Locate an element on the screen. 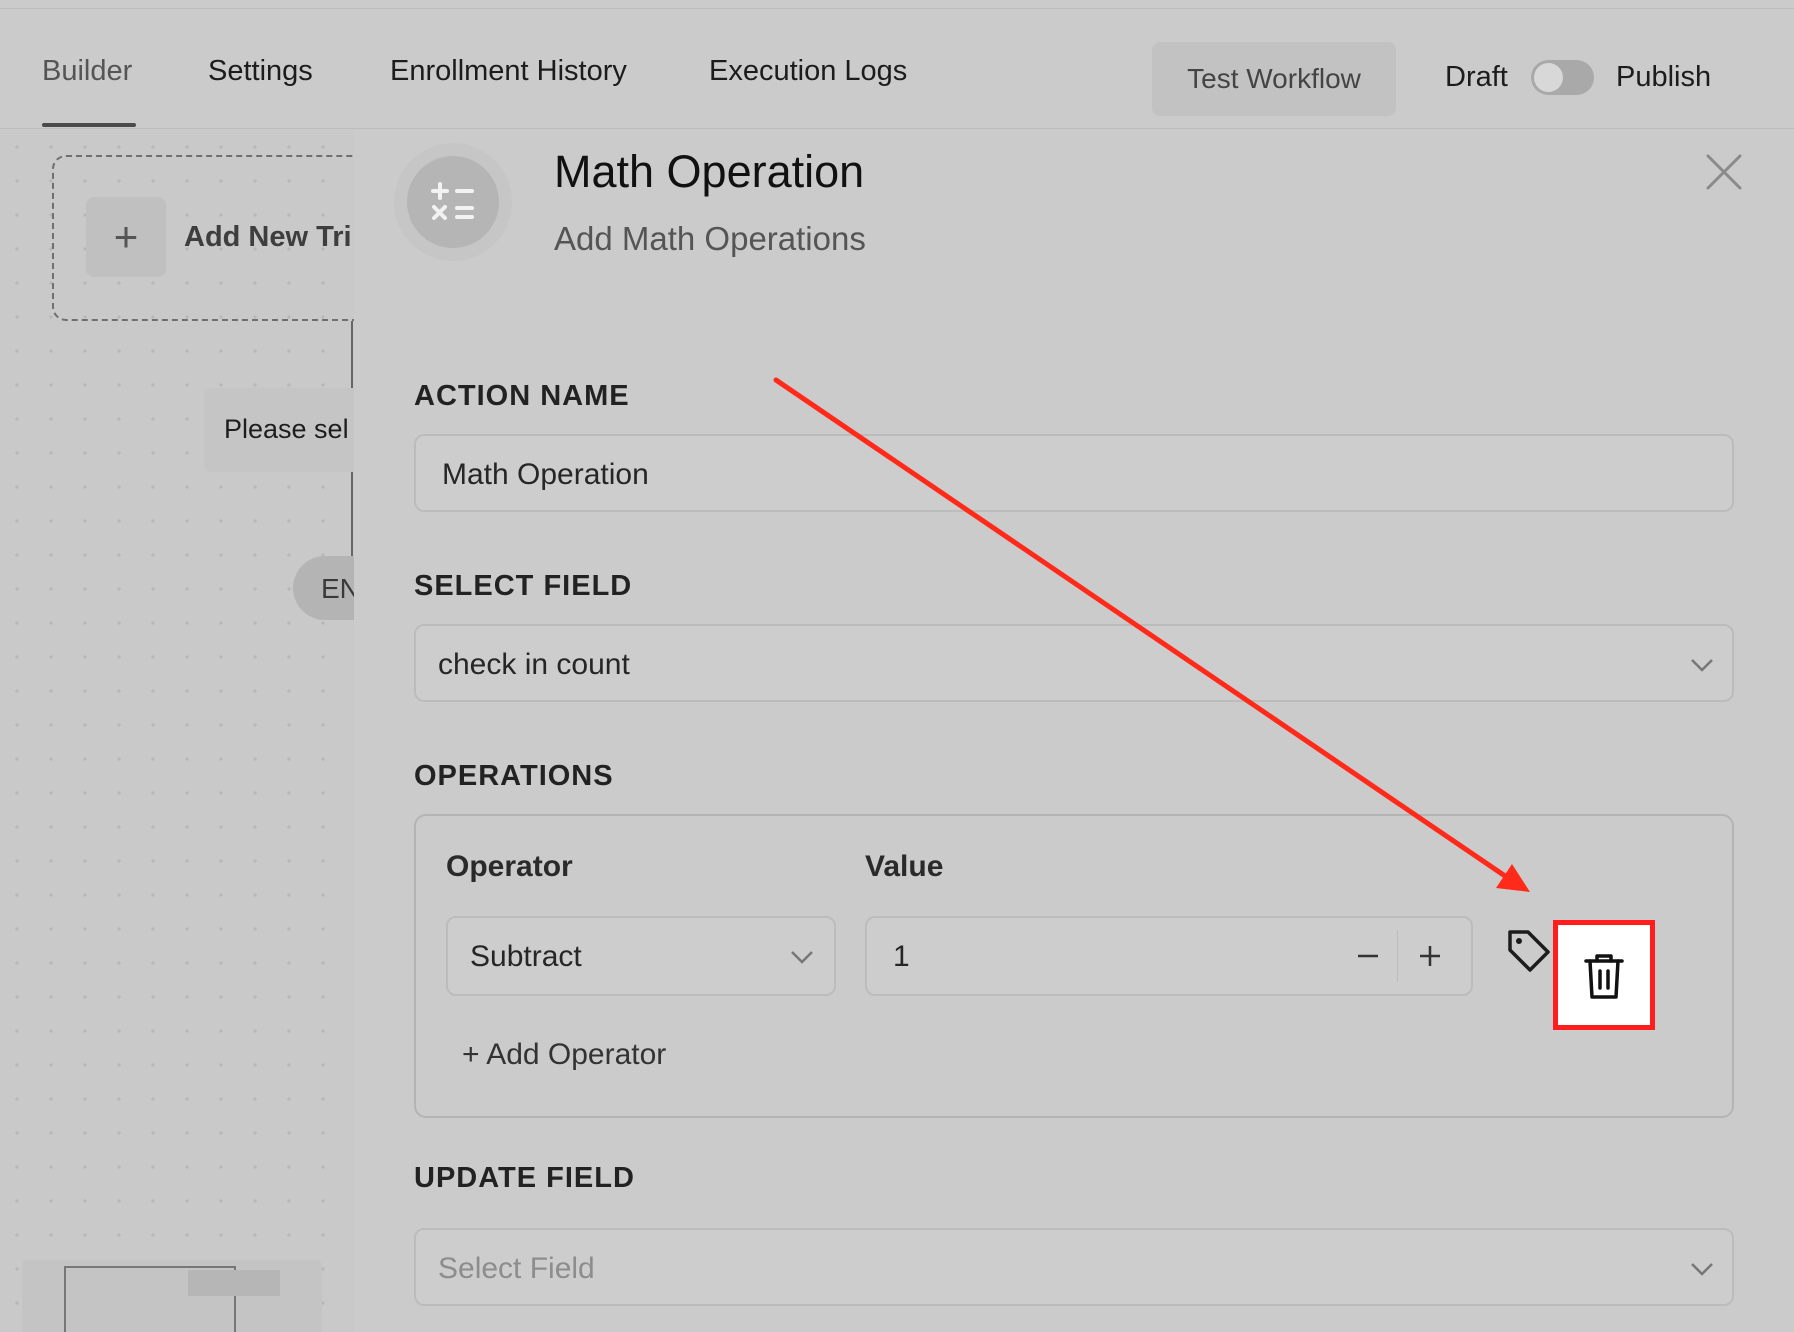  increment-button is located at coordinates (1430, 956).